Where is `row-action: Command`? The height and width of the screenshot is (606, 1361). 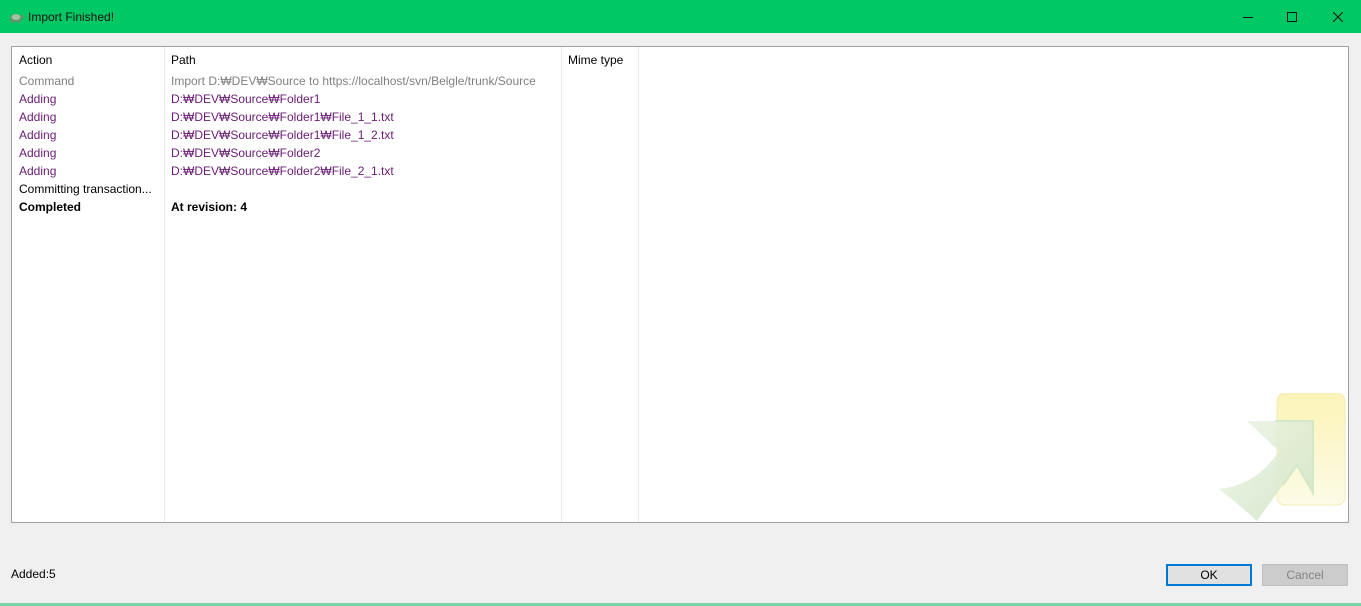
row-action: Command is located at coordinates (47, 81).